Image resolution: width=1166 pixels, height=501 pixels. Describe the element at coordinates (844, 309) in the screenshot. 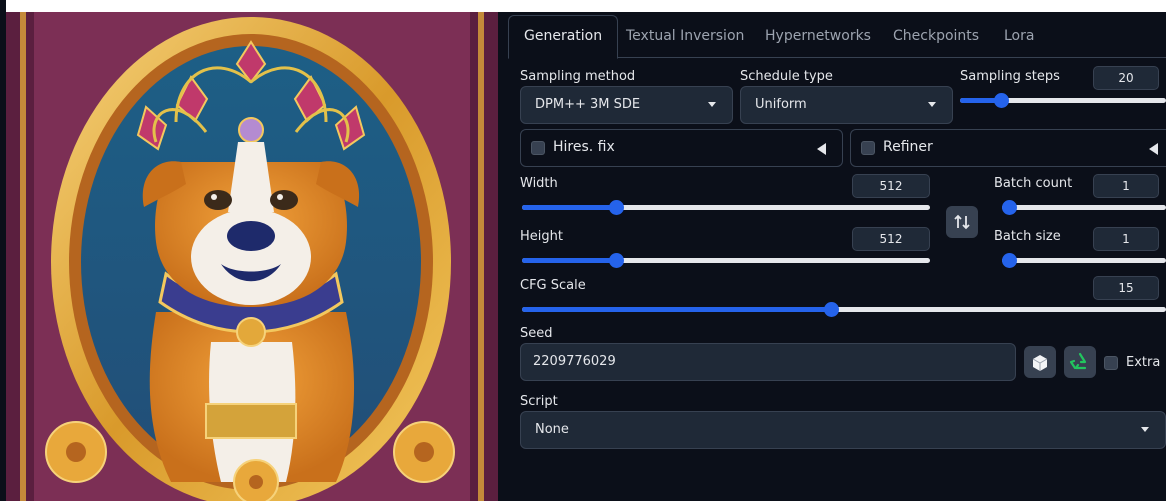

I see `cfg-scale-slider` at that location.